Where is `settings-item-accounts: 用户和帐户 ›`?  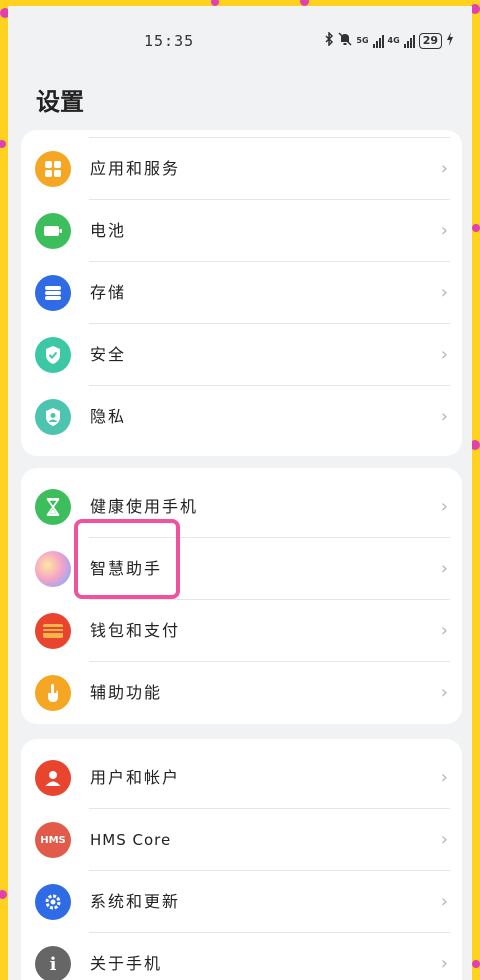
settings-item-accounts: 用户和帐户 › is located at coordinates (241, 778).